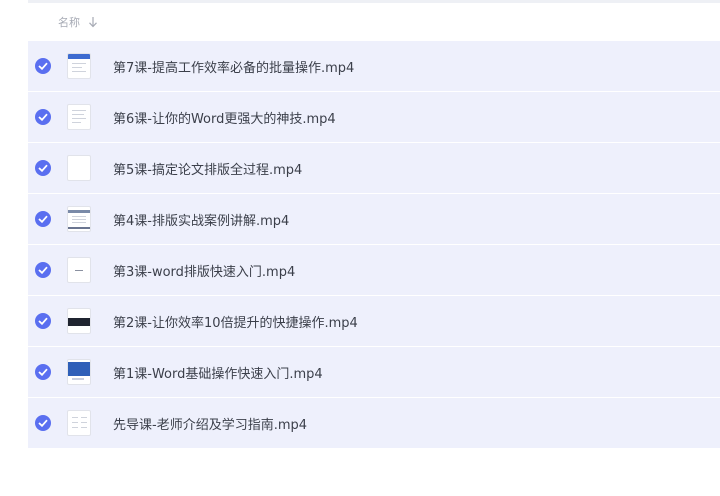 Image resolution: width=720 pixels, height=496 pixels. Describe the element at coordinates (374, 372) in the screenshot. I see `list-item: 第1课-Word基础操作快速入门.mp4` at that location.